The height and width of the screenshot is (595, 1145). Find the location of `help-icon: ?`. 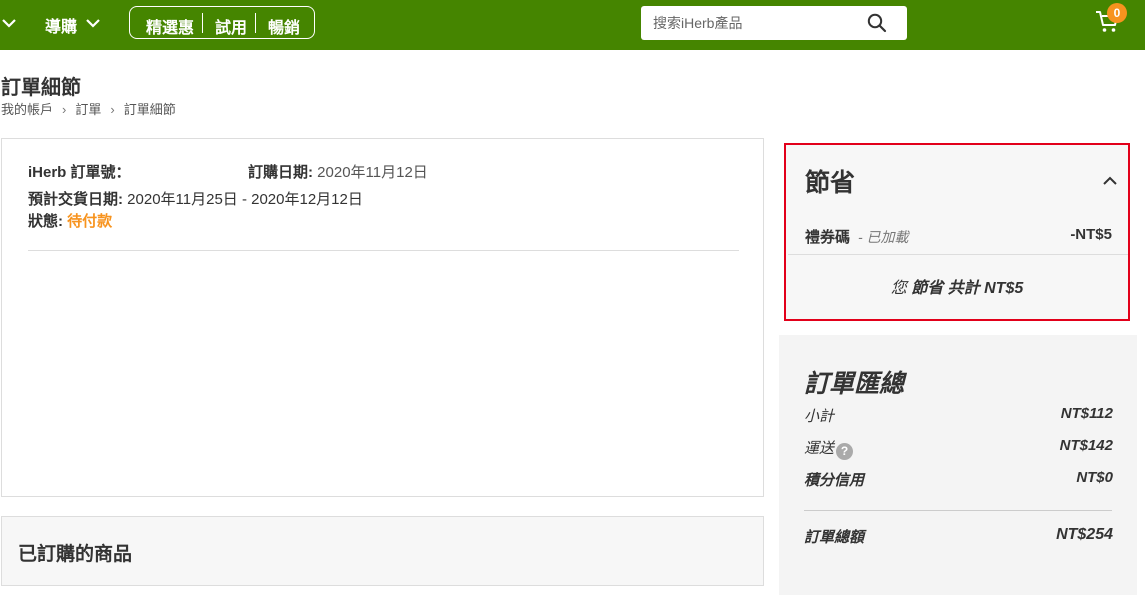

help-icon: ? is located at coordinates (845, 451).